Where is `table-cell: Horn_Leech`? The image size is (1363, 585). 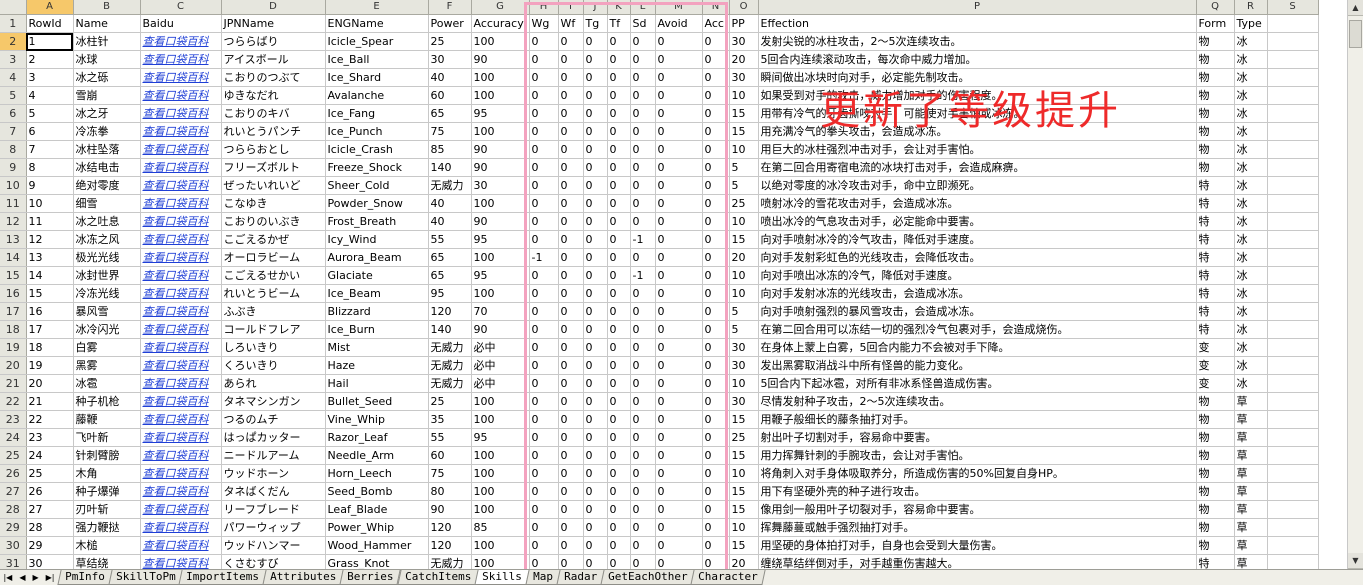
table-cell: Horn_Leech is located at coordinates (377, 473).